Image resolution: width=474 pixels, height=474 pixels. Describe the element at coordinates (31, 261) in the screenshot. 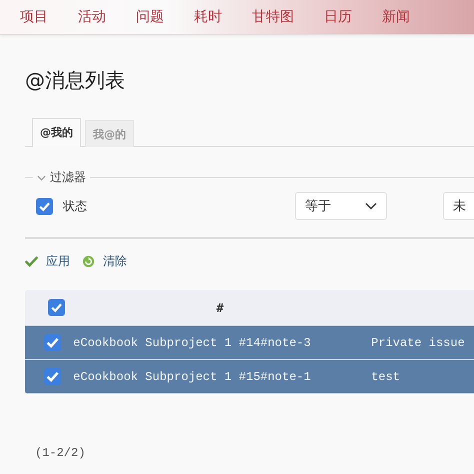

I see `check-icon` at that location.